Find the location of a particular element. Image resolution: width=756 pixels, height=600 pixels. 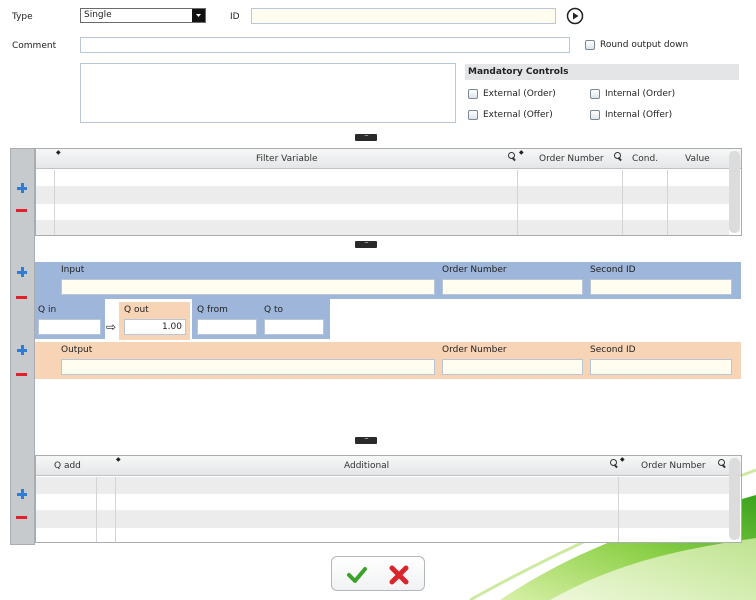

output-section: Output Order Number Second ID is located at coordinates (388, 360).